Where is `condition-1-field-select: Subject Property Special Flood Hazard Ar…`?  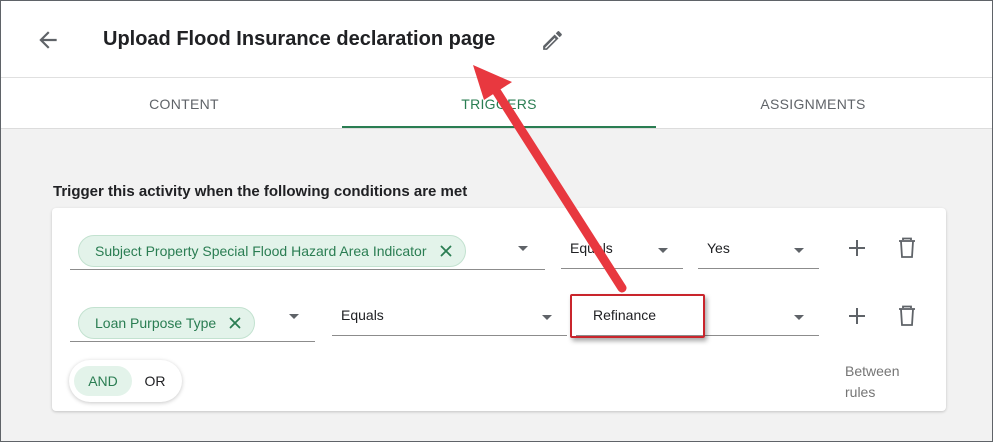 condition-1-field-select: Subject Property Special Flood Hazard Ar… is located at coordinates (307, 249).